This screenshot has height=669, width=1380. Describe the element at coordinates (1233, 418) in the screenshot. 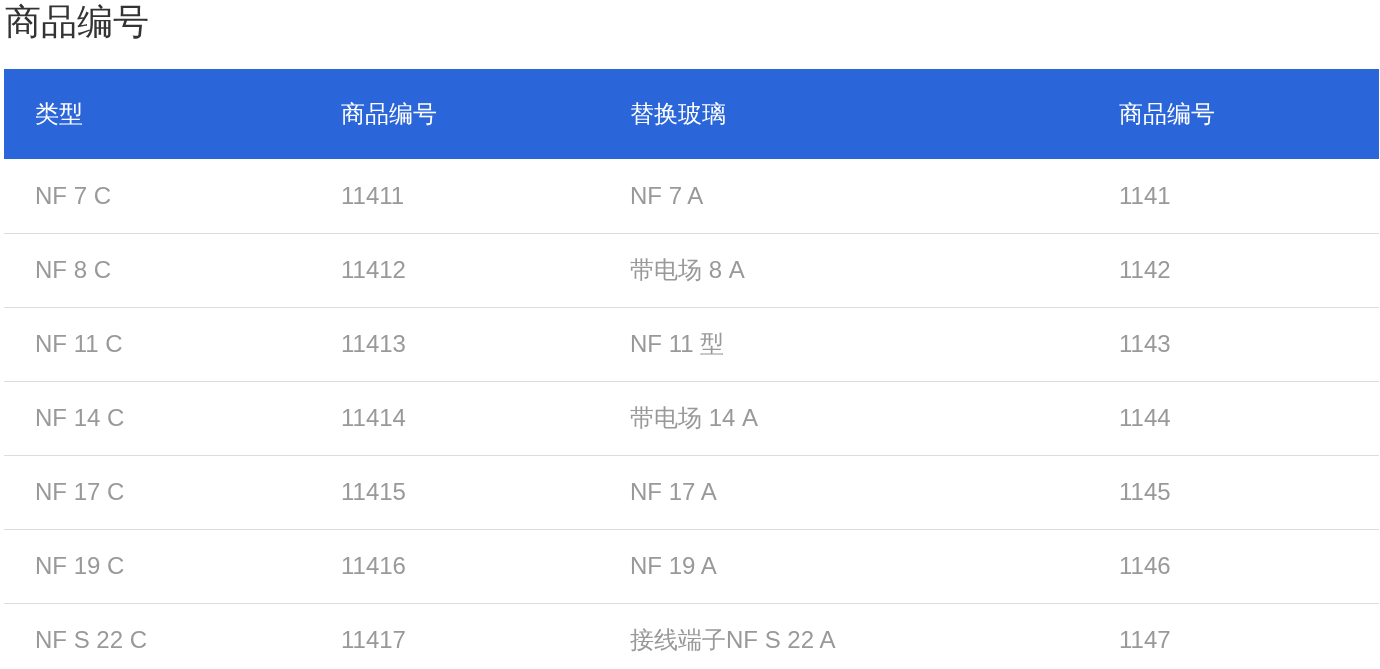

I see `table-cell: 1144` at that location.